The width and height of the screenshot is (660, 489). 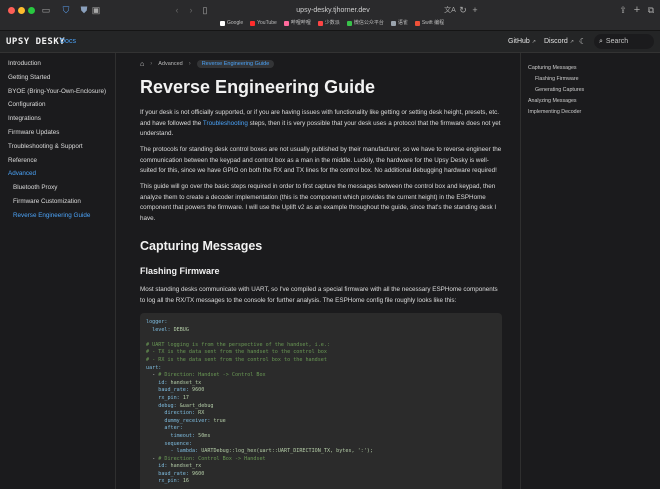 What do you see at coordinates (57, 119) in the screenshot?
I see `sidebar-item-integrations: Integrations` at bounding box center [57, 119].